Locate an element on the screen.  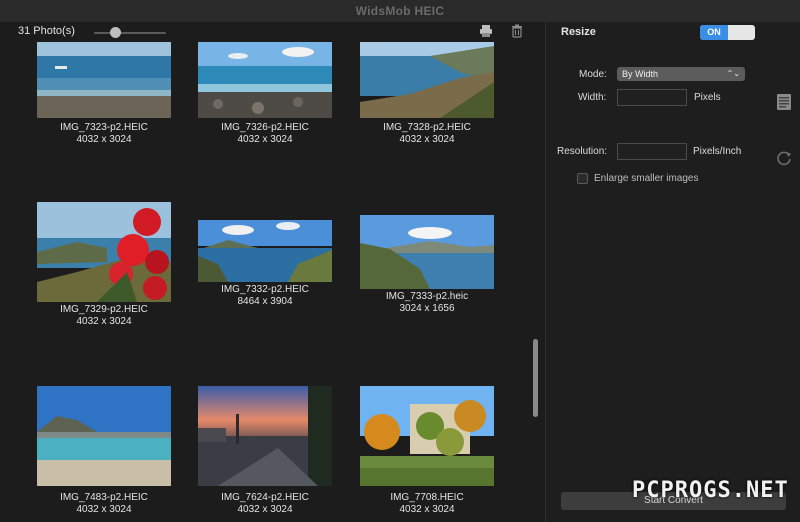
zoom-slider-track is located at coordinates (130, 33).